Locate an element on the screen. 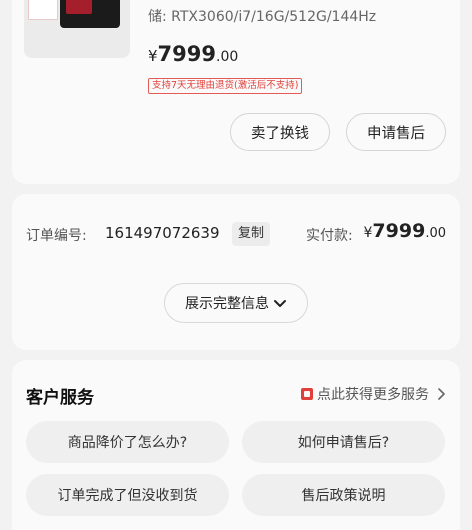  product-spec: 储: RTX3060/i7/16G/512G/144Hz is located at coordinates (262, 17).